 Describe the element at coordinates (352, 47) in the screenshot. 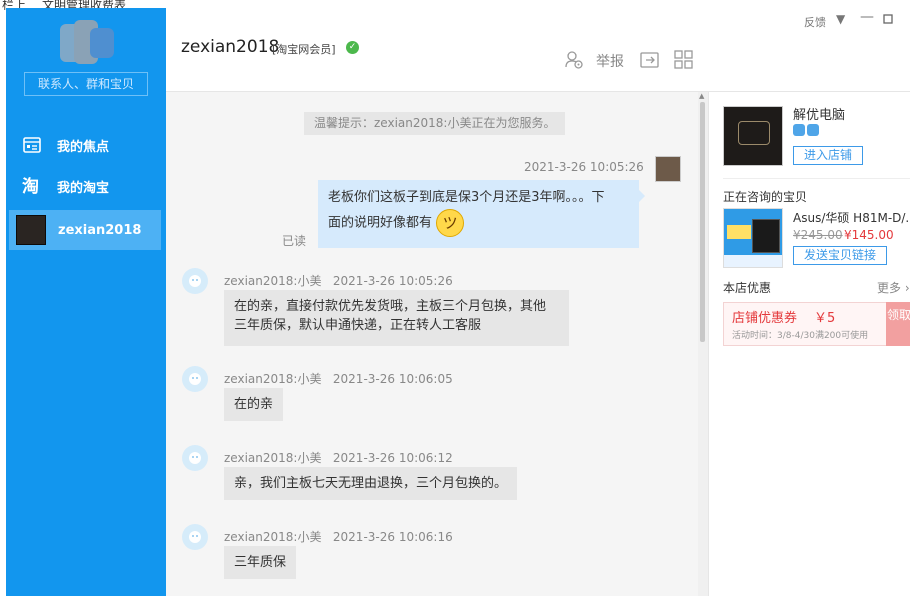

I see `verified-check-icon: ✓` at that location.